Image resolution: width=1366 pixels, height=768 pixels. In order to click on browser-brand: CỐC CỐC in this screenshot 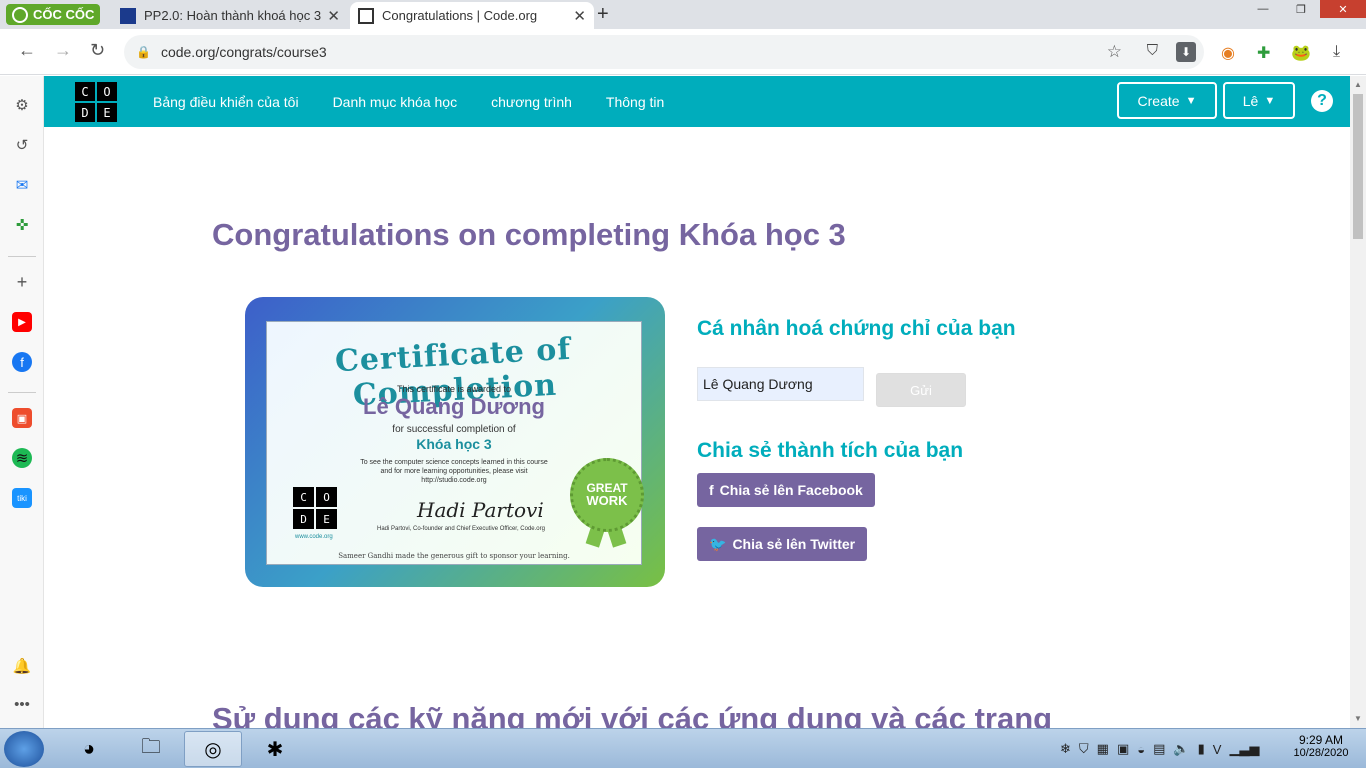, I will do `click(64, 14)`.